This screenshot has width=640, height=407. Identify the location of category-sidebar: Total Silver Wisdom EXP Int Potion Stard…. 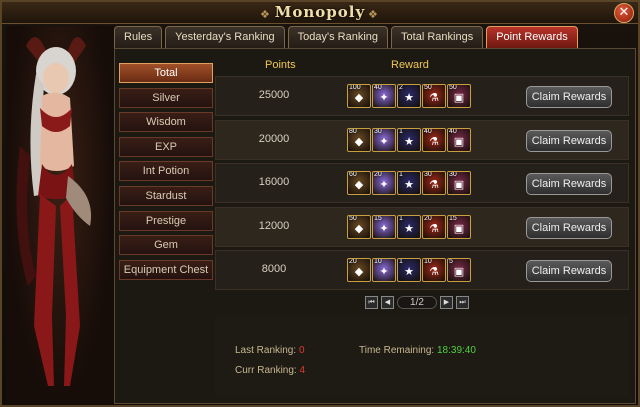
(166, 173).